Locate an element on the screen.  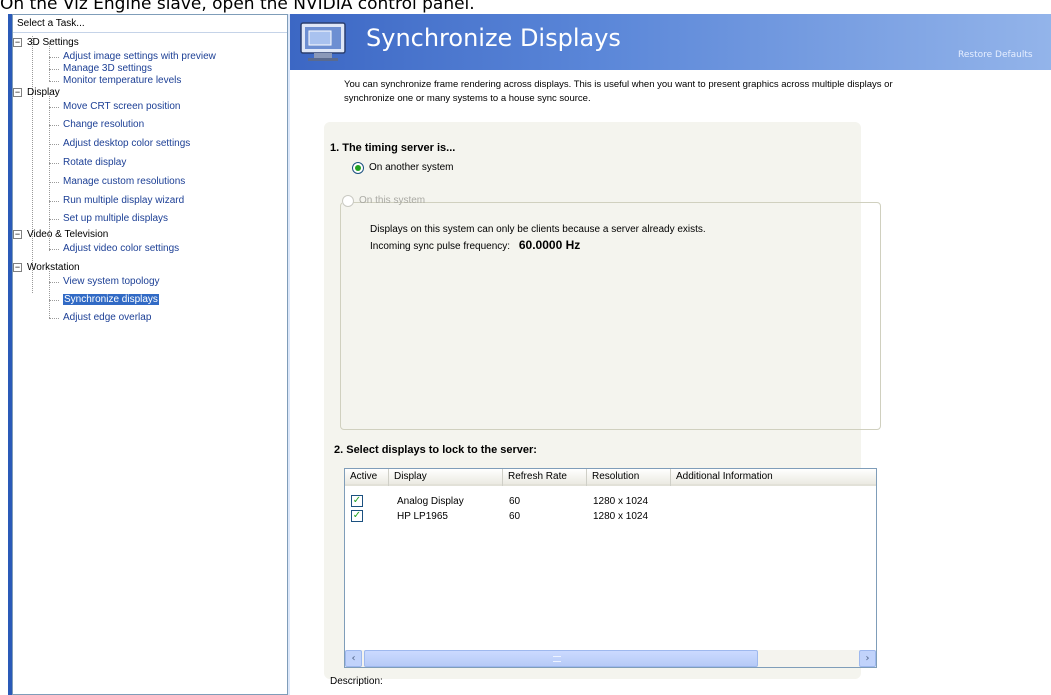
tree-category-label: Workstation is located at coordinates (53, 267).